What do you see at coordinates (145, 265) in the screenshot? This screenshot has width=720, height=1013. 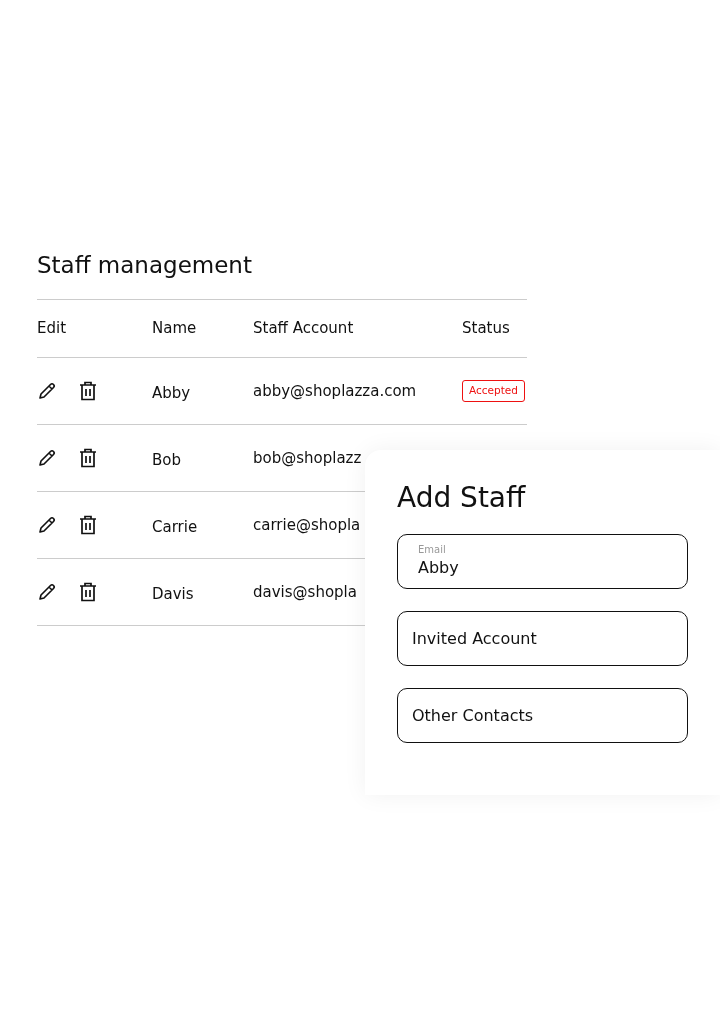 I see `page-title: Staff management` at bounding box center [145, 265].